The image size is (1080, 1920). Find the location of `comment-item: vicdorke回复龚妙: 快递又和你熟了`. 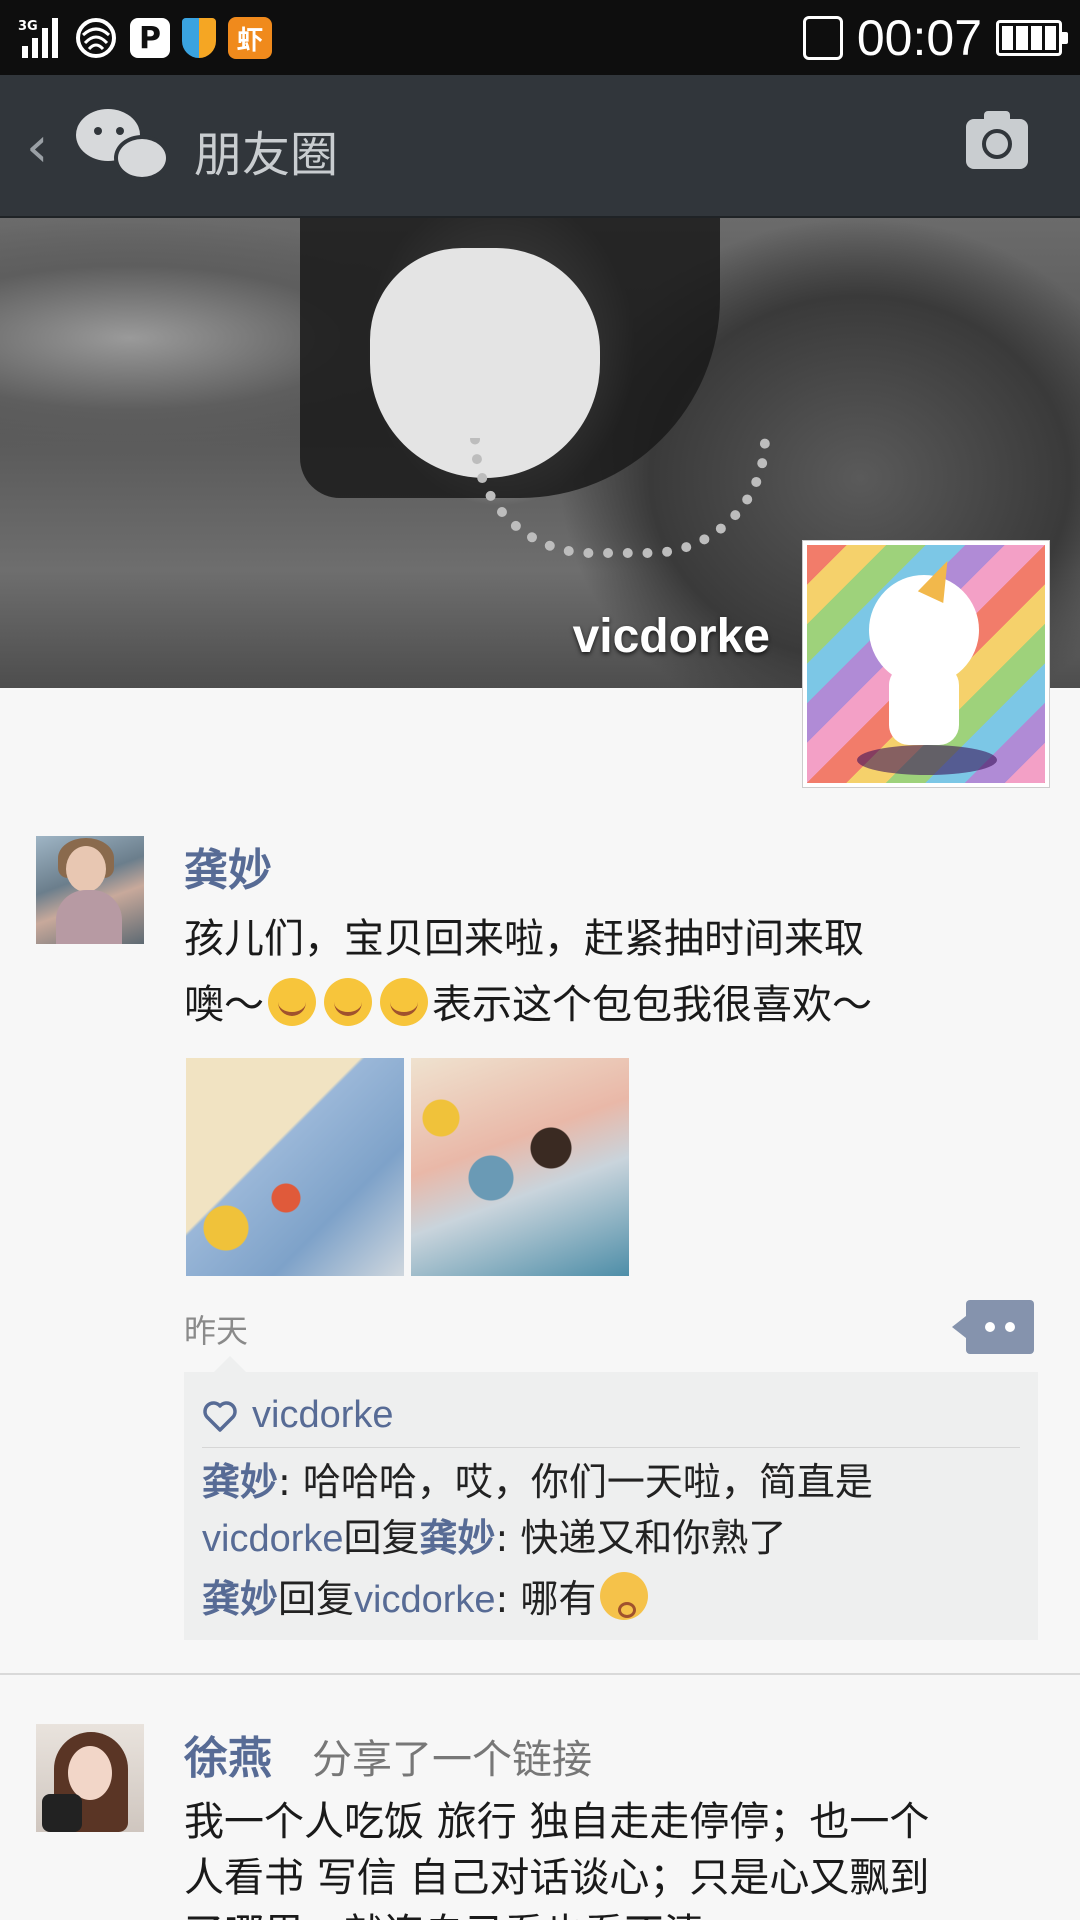

comment-item: vicdorke回复龚妙: 快递又和你熟了 is located at coordinates (611, 1538).